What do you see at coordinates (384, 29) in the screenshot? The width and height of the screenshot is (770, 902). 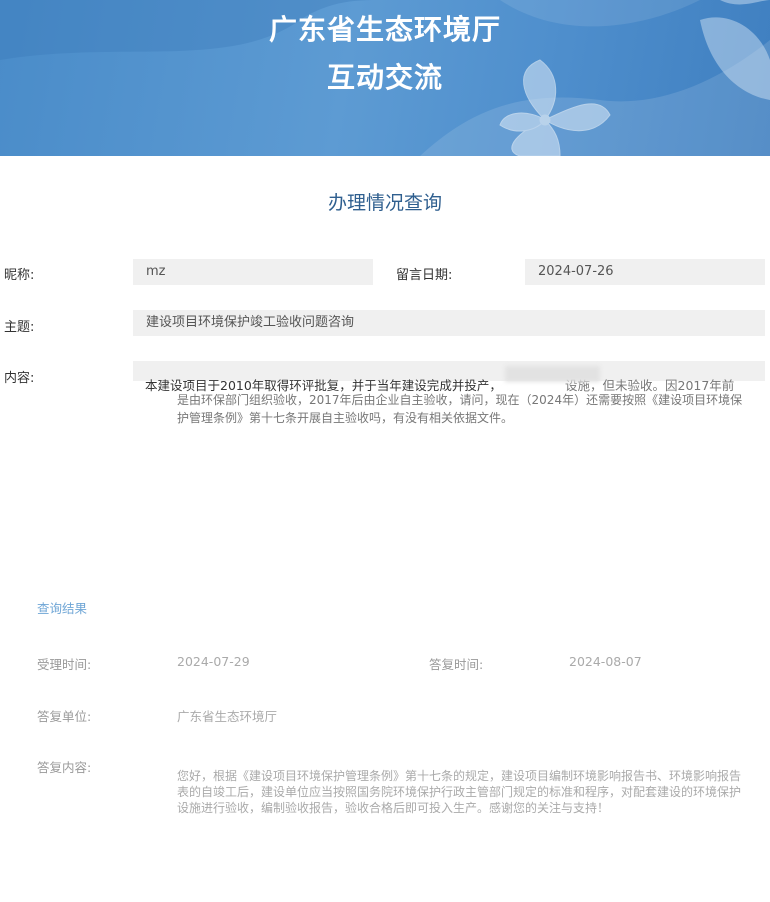 I see `site-title: 广东省生态环境厅` at bounding box center [384, 29].